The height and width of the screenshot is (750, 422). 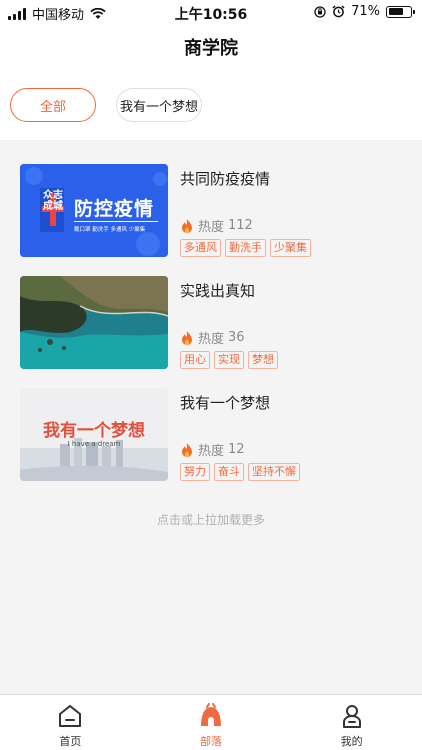 What do you see at coordinates (396, 11) in the screenshot?
I see `battery-fill` at bounding box center [396, 11].